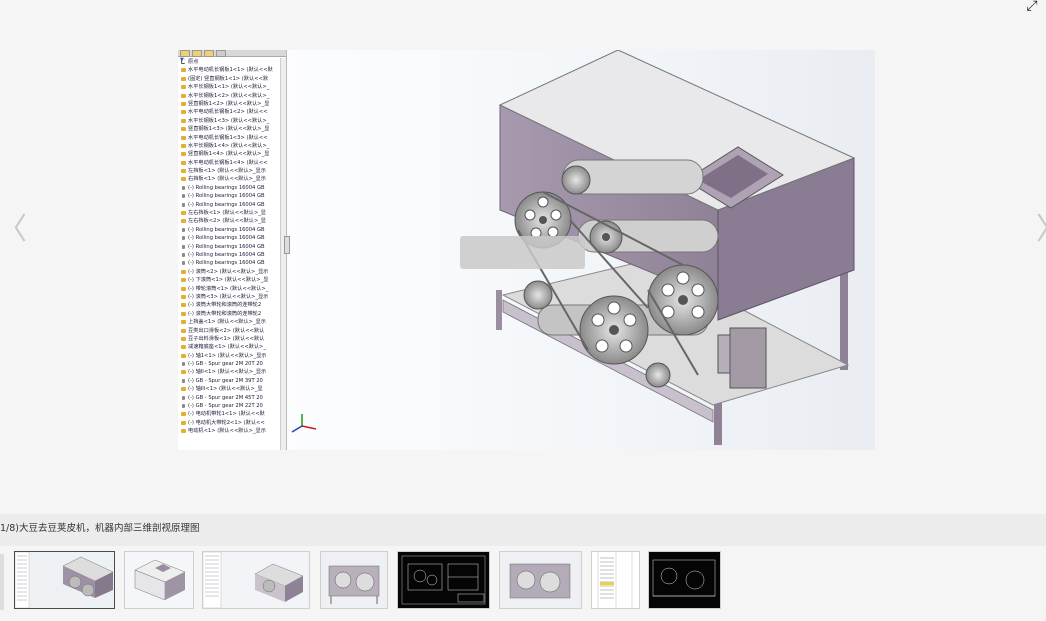 The image size is (1046, 621). I want to click on feature-tree-label: 豆类出口滑板<2> (默认<<默认, so click(226, 330).